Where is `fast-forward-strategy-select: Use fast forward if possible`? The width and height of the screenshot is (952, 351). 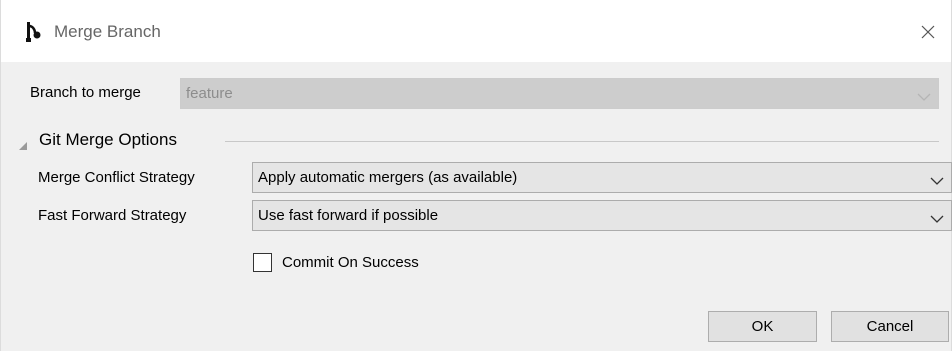
fast-forward-strategy-select: Use fast forward if possible is located at coordinates (602, 215).